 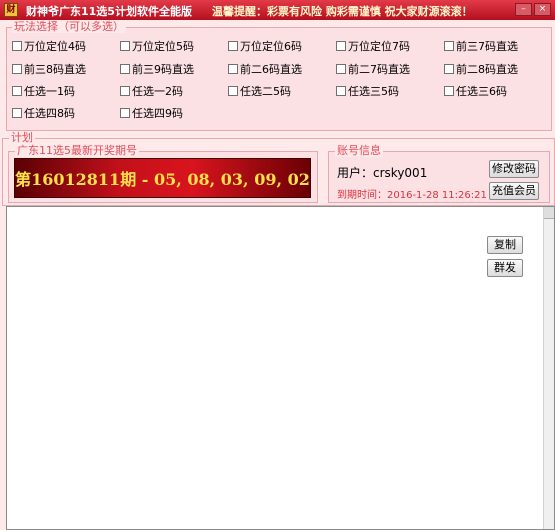 I want to click on scroll-up-arrow-icon, so click(x=549, y=213).